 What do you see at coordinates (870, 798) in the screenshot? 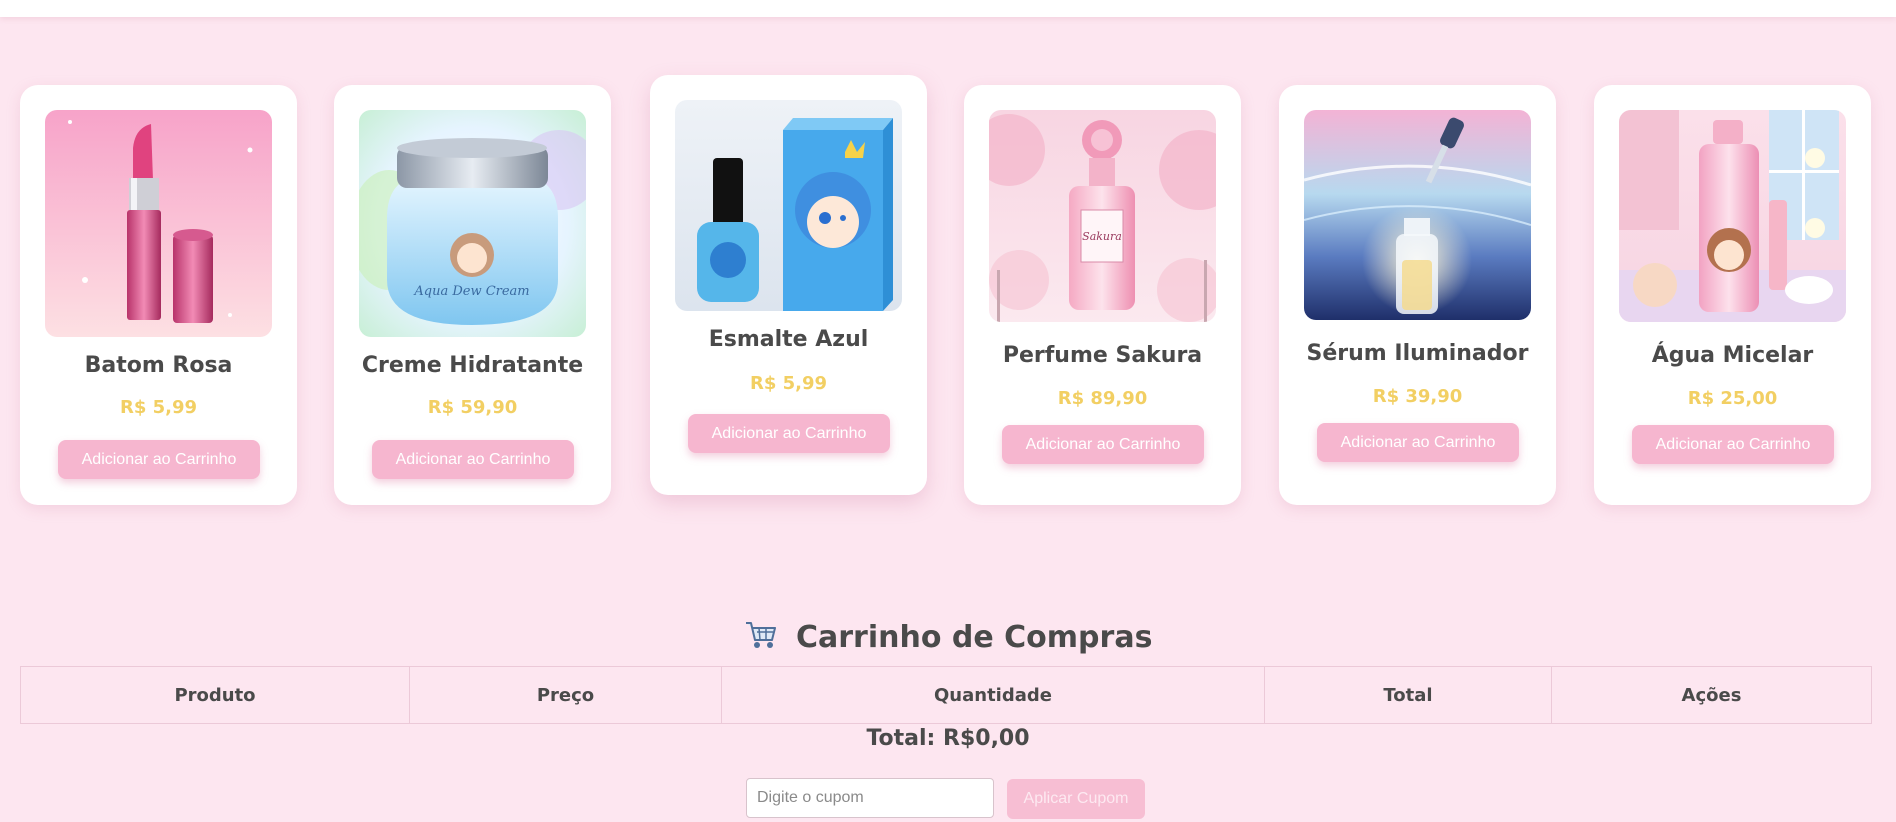
I see `coupon-input` at bounding box center [870, 798].